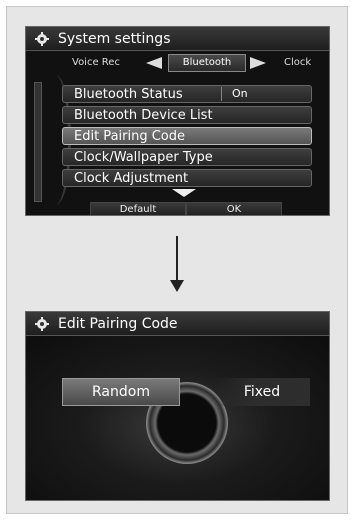 This screenshot has width=358, height=522. I want to click on down-arrow-icon, so click(177, 258).